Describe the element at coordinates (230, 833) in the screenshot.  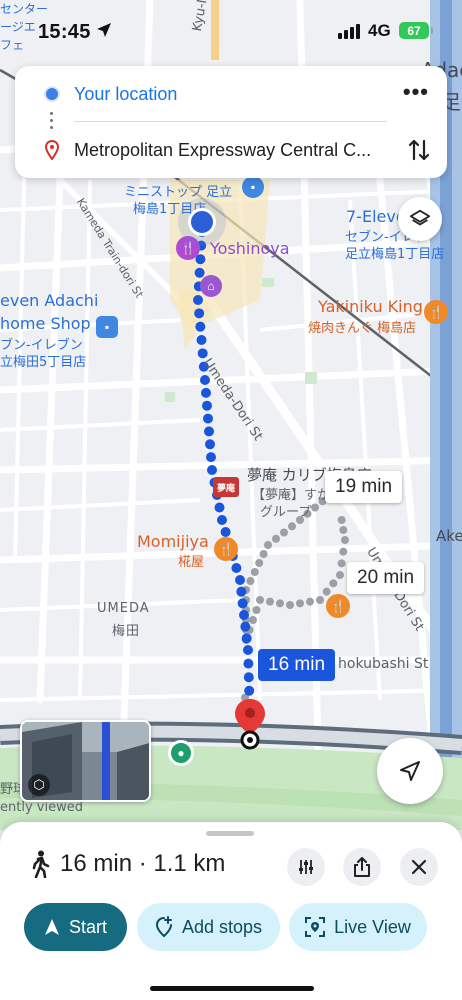
I see `sheet-drag-handle` at that location.